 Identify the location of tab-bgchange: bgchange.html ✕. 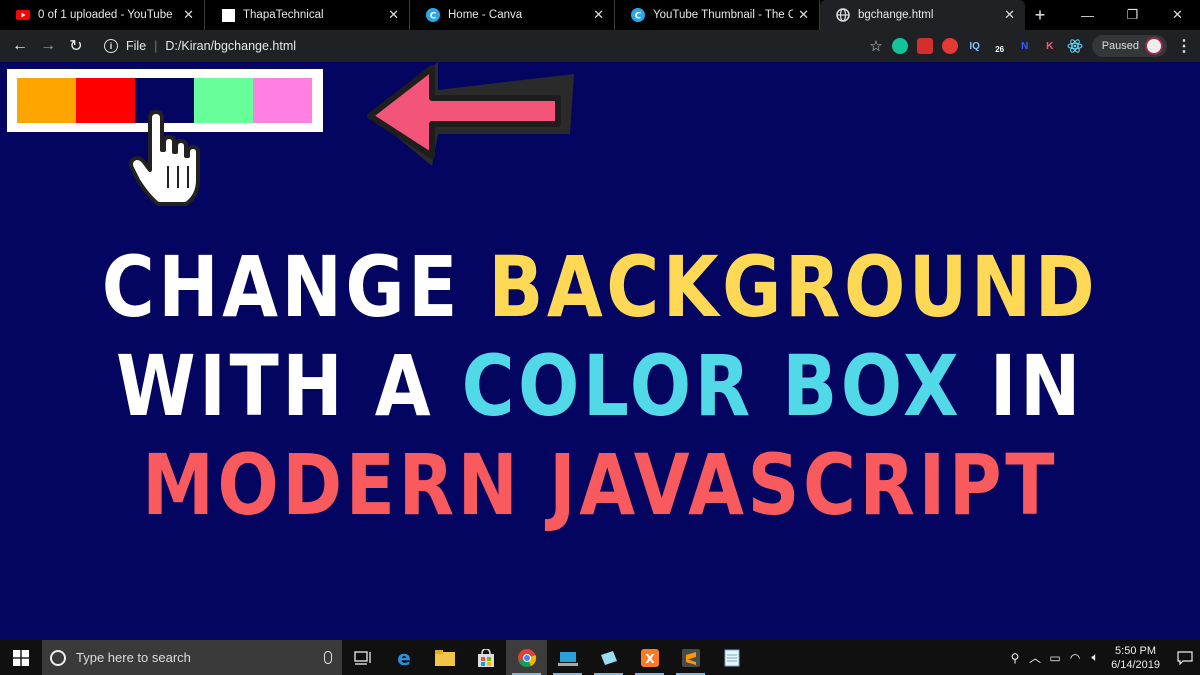
(922, 15).